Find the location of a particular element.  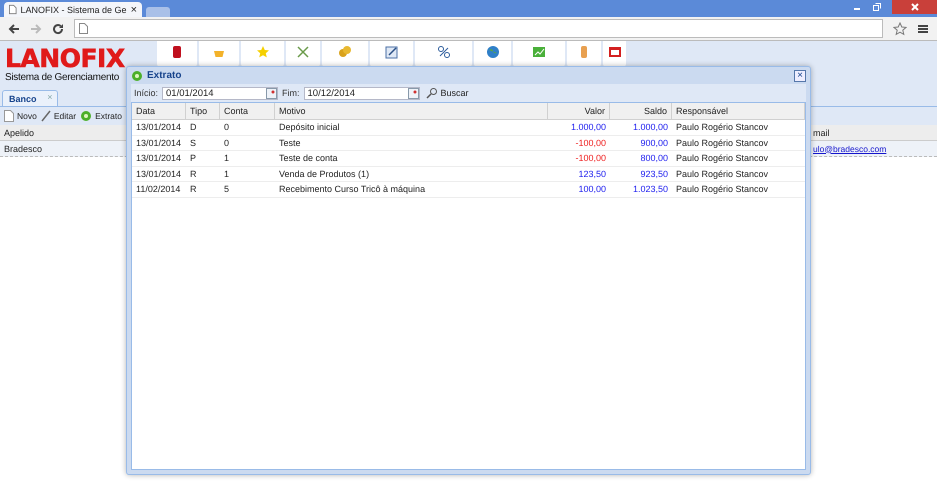

address-field is located at coordinates (478, 28).